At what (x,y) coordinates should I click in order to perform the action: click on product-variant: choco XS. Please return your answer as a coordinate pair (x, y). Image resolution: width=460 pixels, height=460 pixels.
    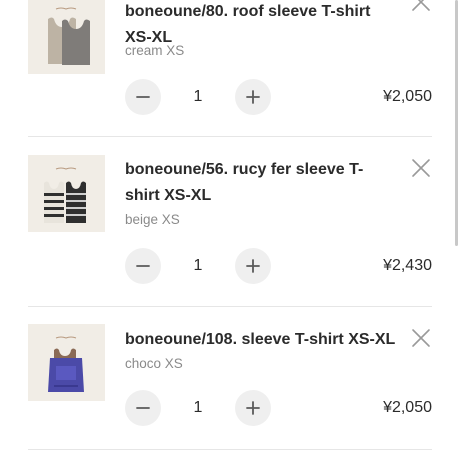
    Looking at the image, I should click on (154, 363).